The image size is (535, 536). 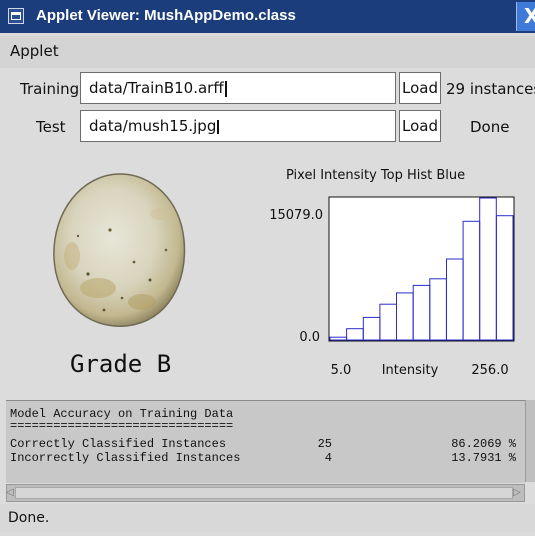 What do you see at coordinates (118, 444) in the screenshot?
I see `output-row-label: Correctly Classified Instances` at bounding box center [118, 444].